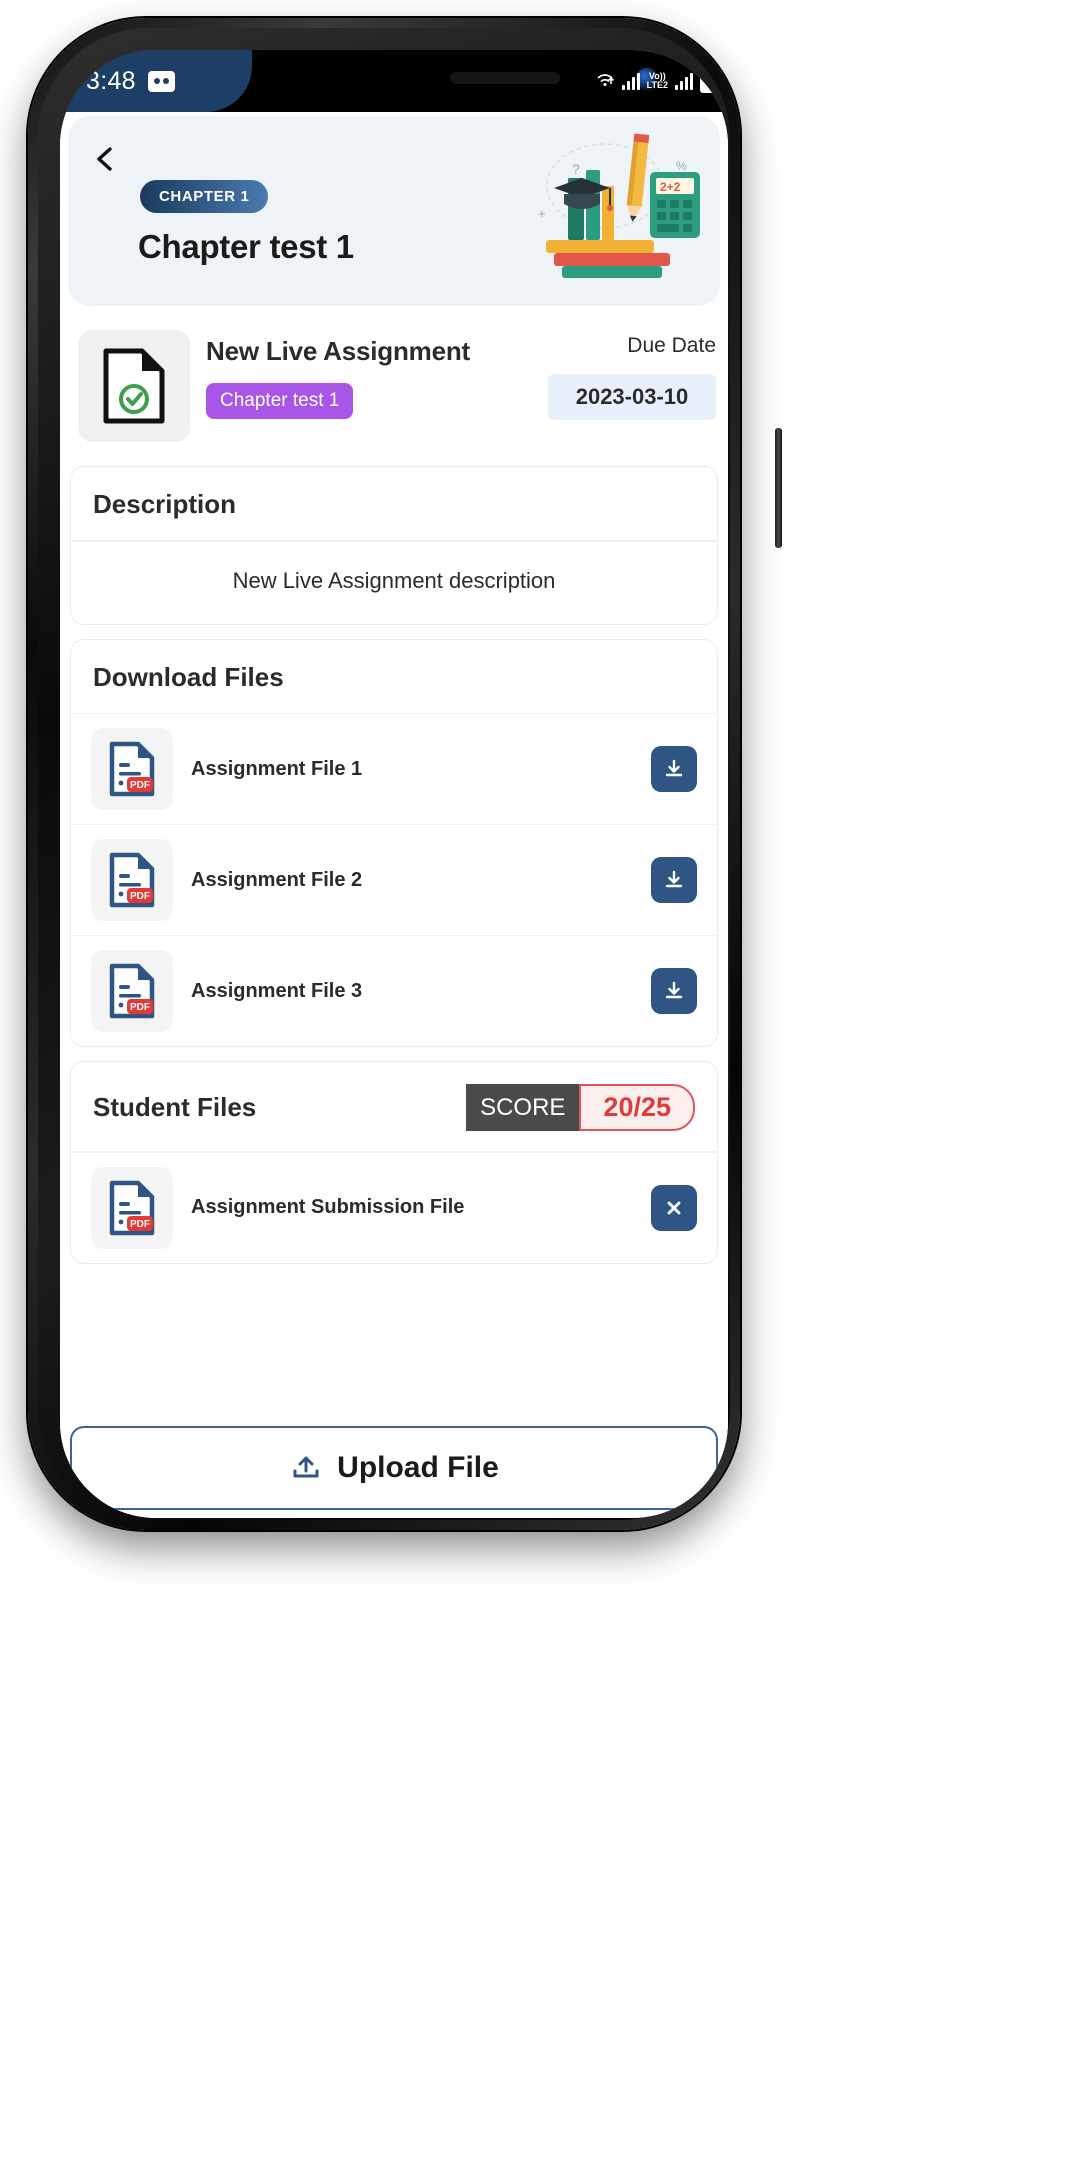 The width and height of the screenshot is (1080, 2162). I want to click on signal-bars-sim1-icon, so click(630, 81).